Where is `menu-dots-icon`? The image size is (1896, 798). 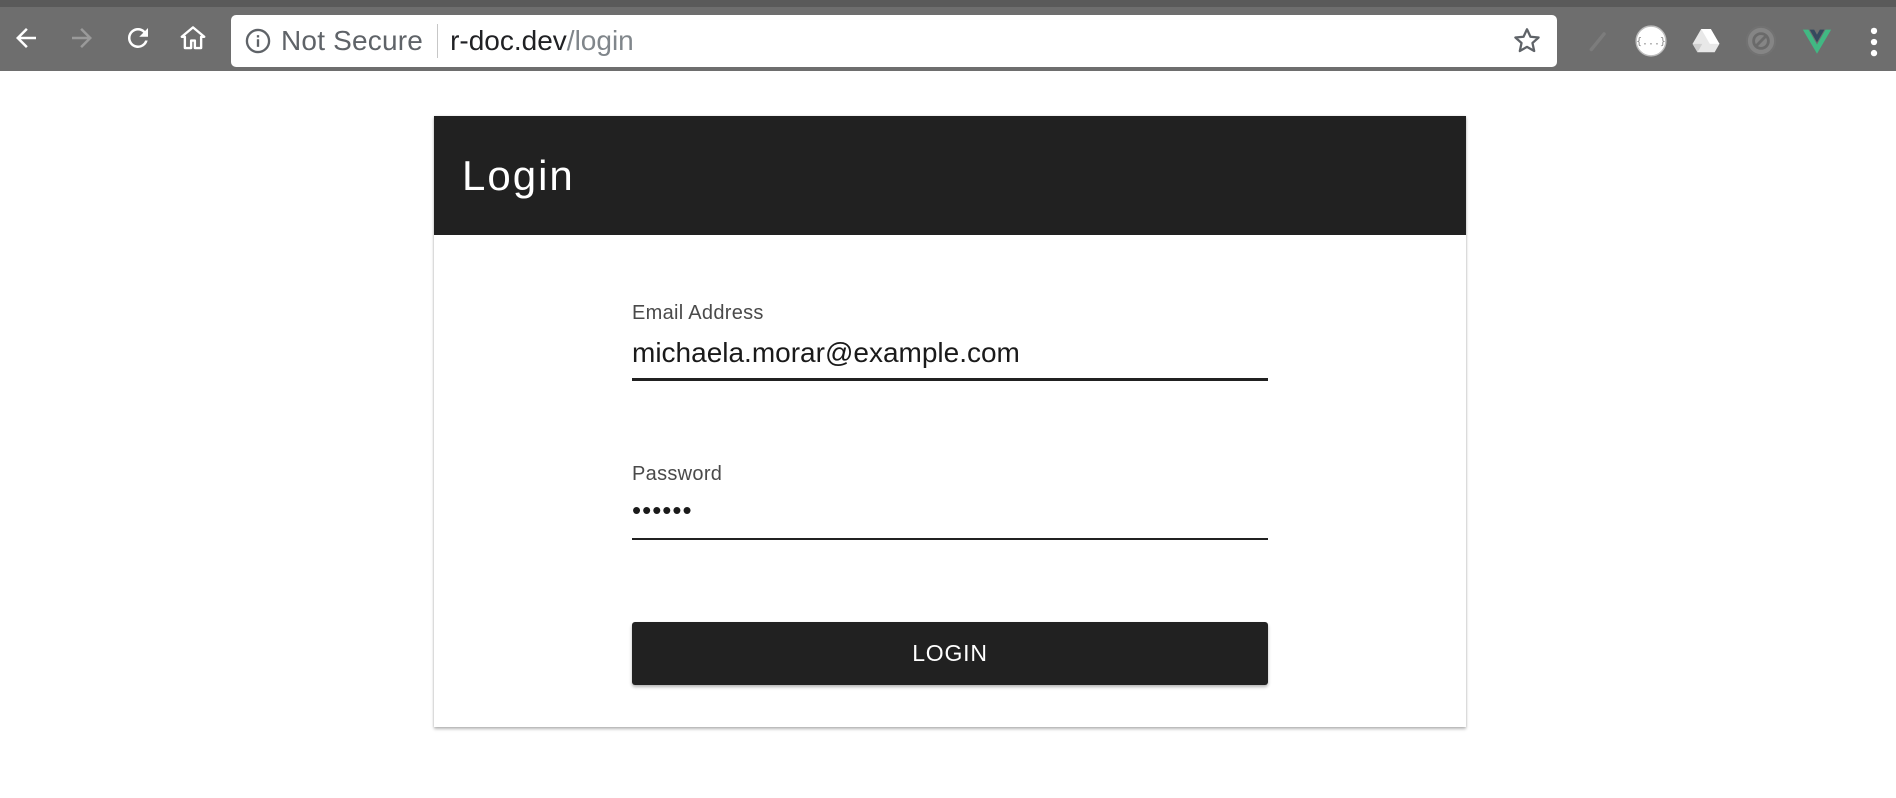 menu-dots-icon is located at coordinates (1874, 42).